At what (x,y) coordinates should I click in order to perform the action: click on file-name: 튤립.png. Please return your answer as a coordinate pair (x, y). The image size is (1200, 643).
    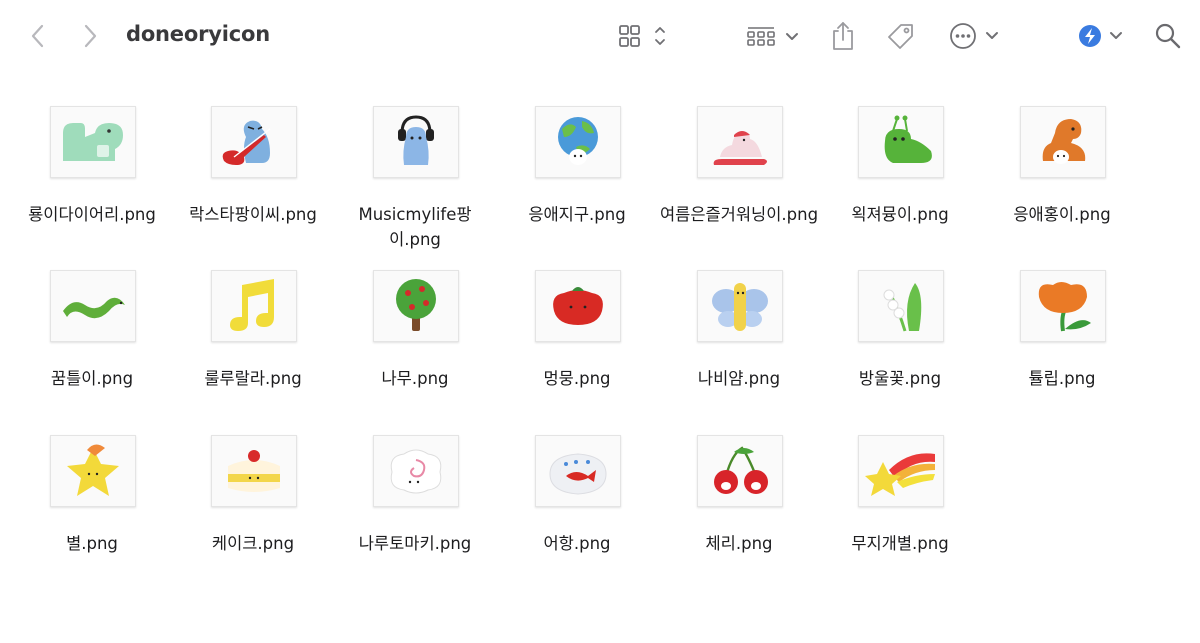
    Looking at the image, I should click on (1062, 378).